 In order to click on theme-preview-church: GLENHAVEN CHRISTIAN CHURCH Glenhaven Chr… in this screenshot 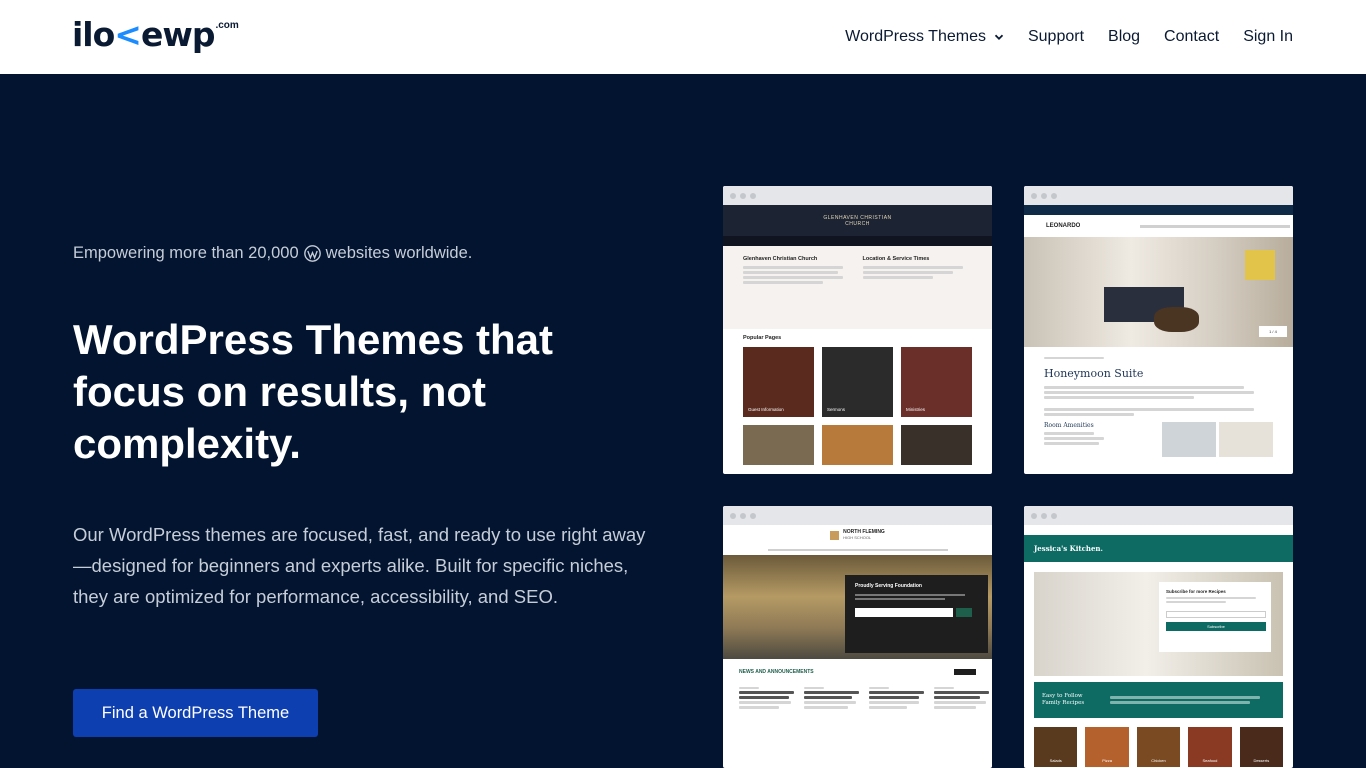, I will do `click(857, 330)`.